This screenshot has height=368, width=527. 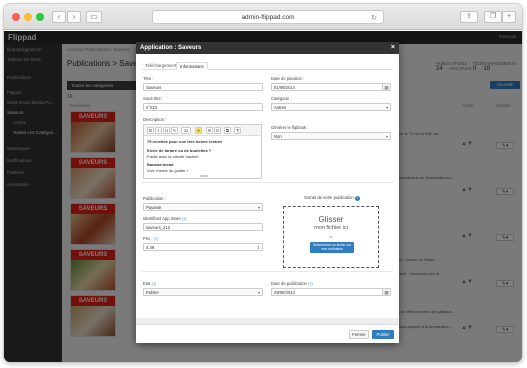 I want to click on date-publication-input: 29/08/2014 ▦, so click(x=331, y=292).